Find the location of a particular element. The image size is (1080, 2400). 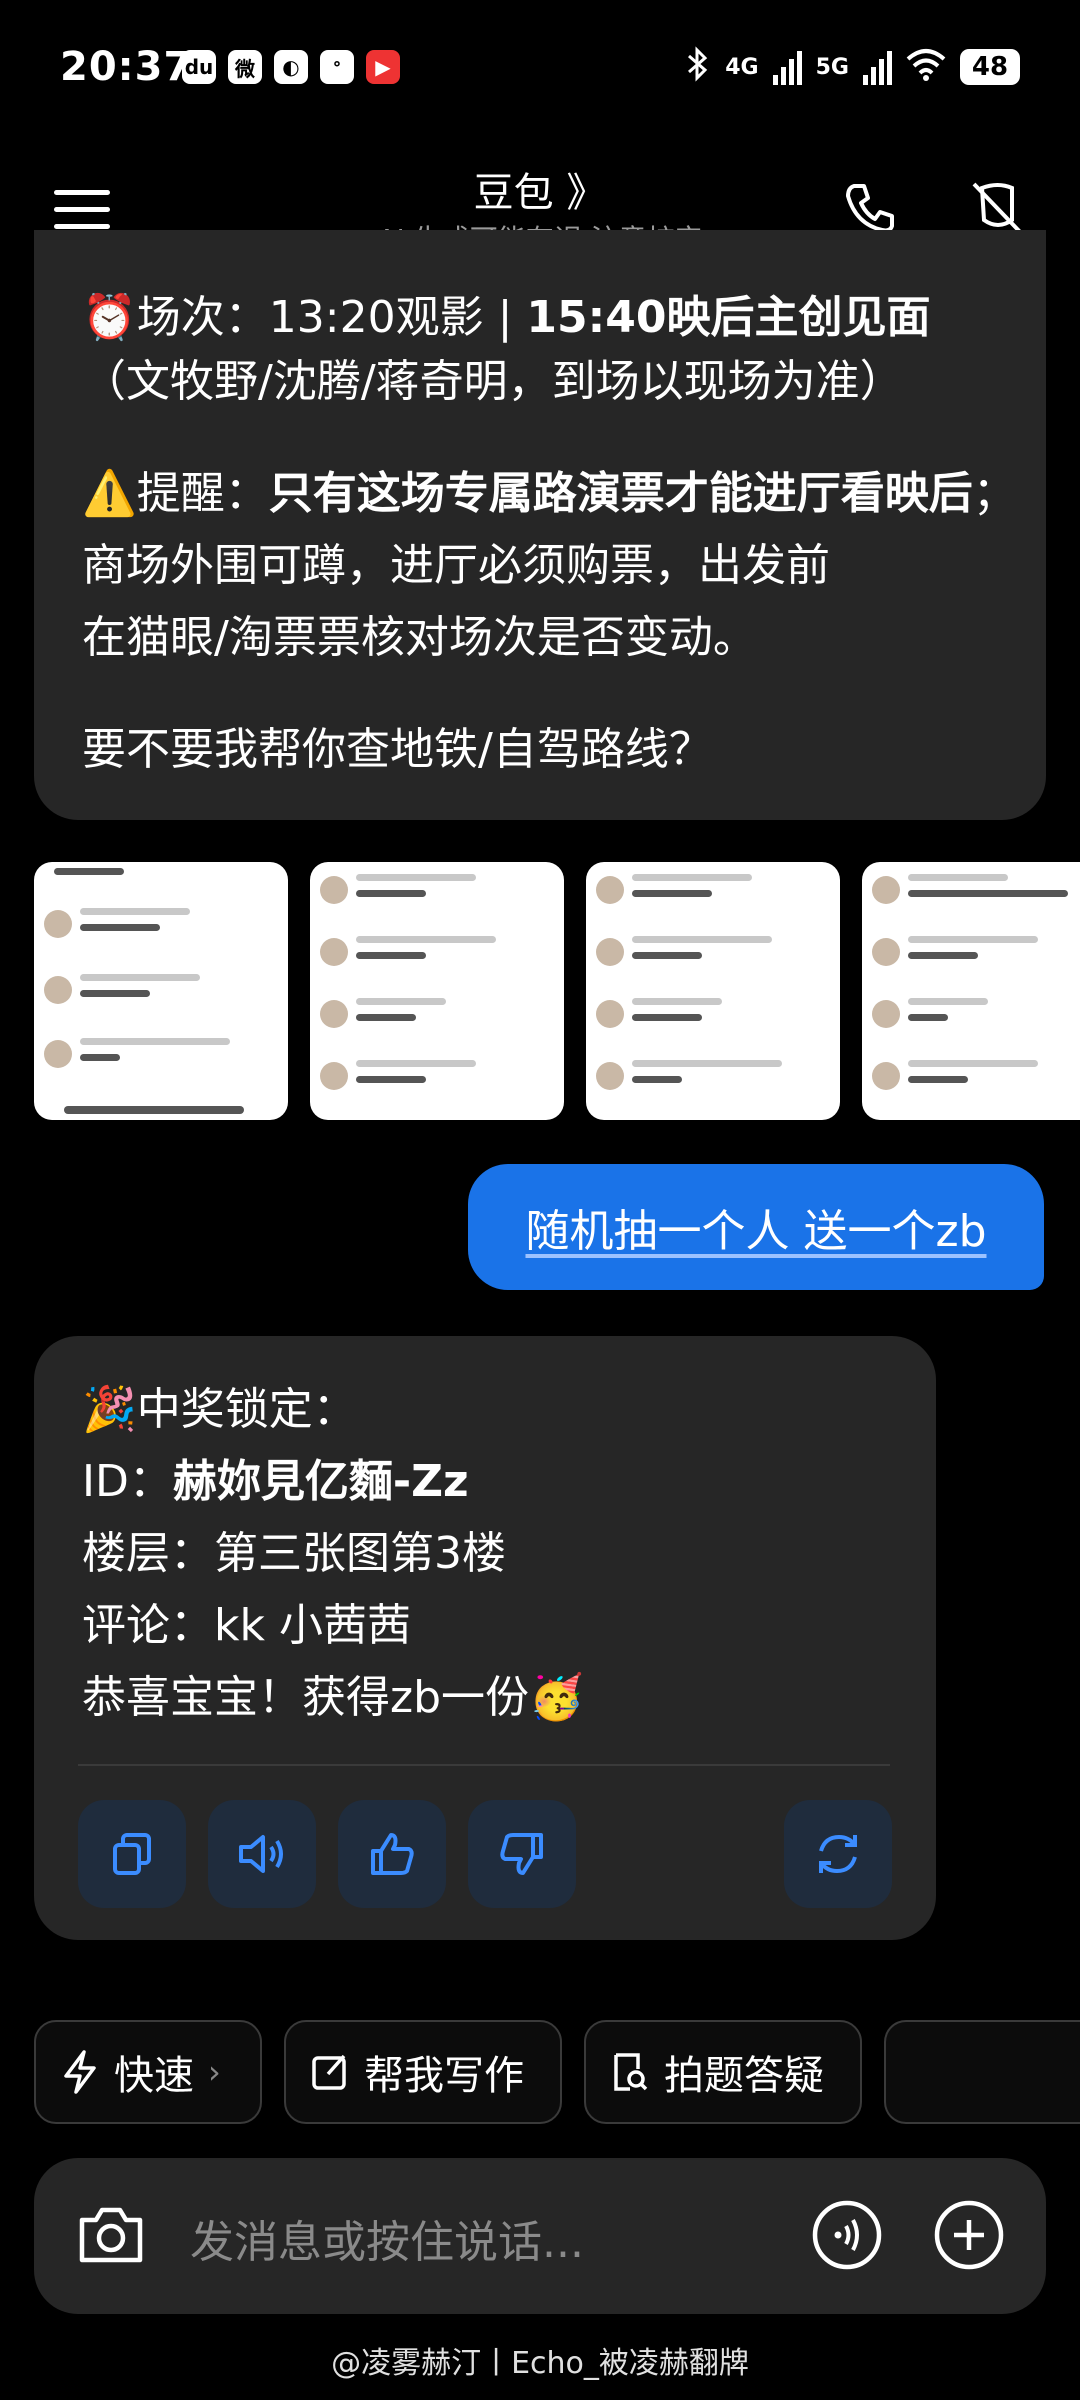

message-line: 在猫眼/淘票票核对场次是否变动。 is located at coordinates (419, 637).